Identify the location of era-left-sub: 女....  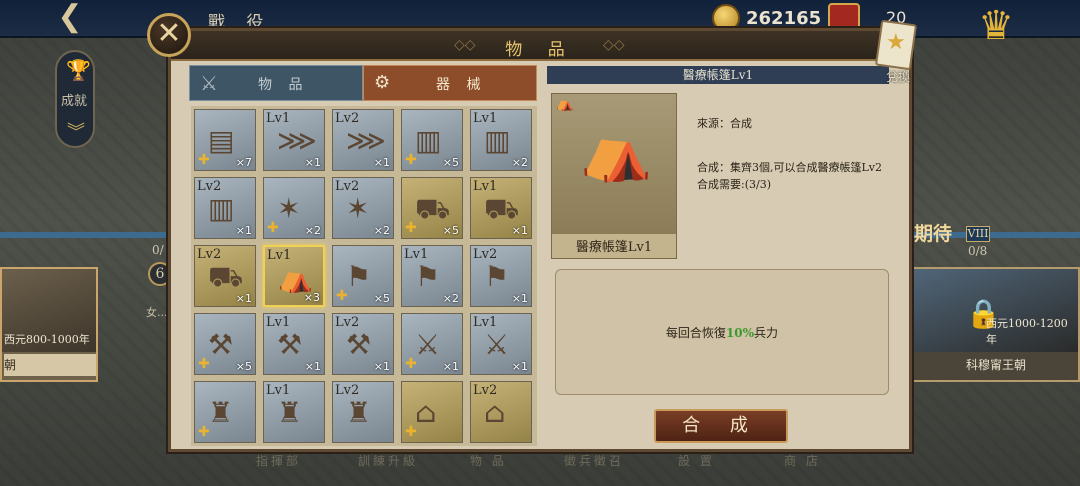
(157, 312).